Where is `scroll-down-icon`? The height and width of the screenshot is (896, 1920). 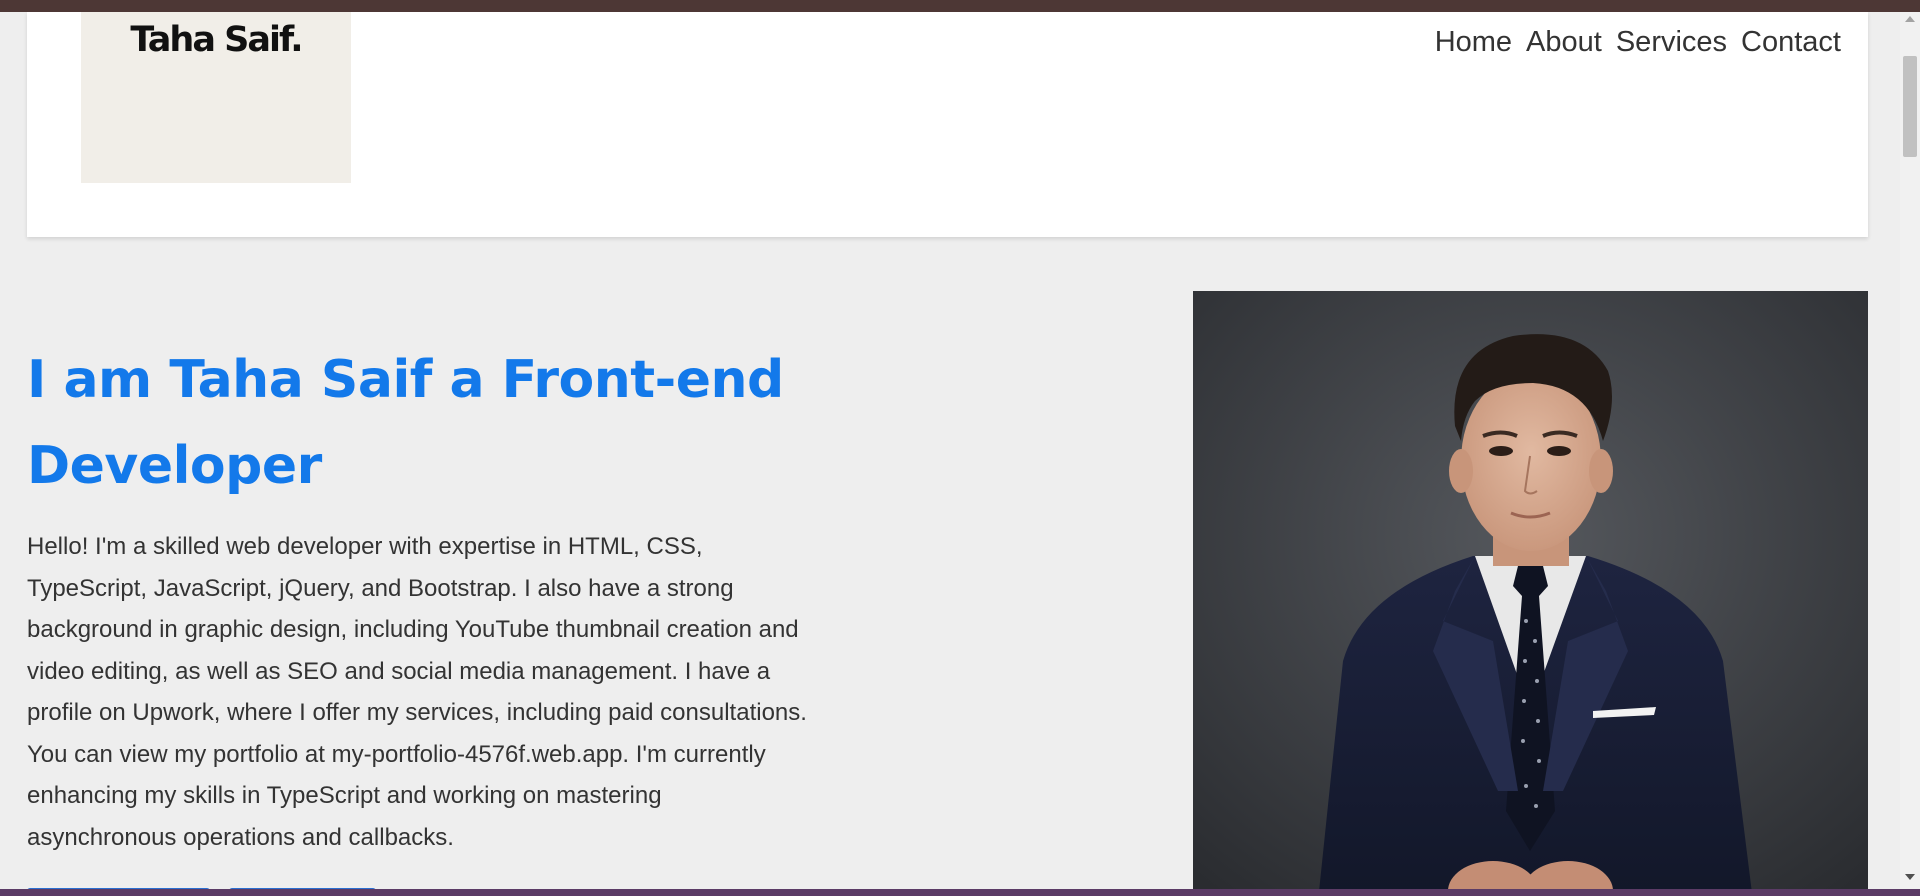
scroll-down-icon is located at coordinates (1910, 877).